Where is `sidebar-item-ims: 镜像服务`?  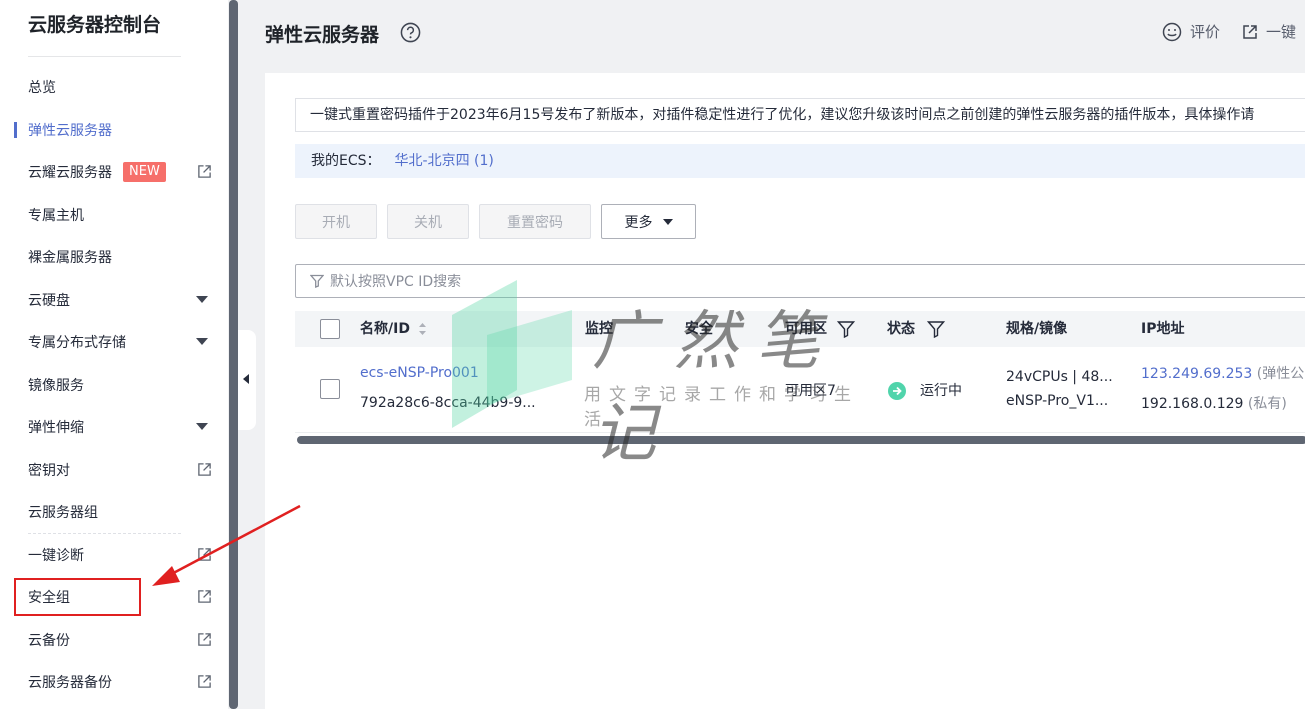 sidebar-item-ims: 镜像服务 is located at coordinates (114, 385).